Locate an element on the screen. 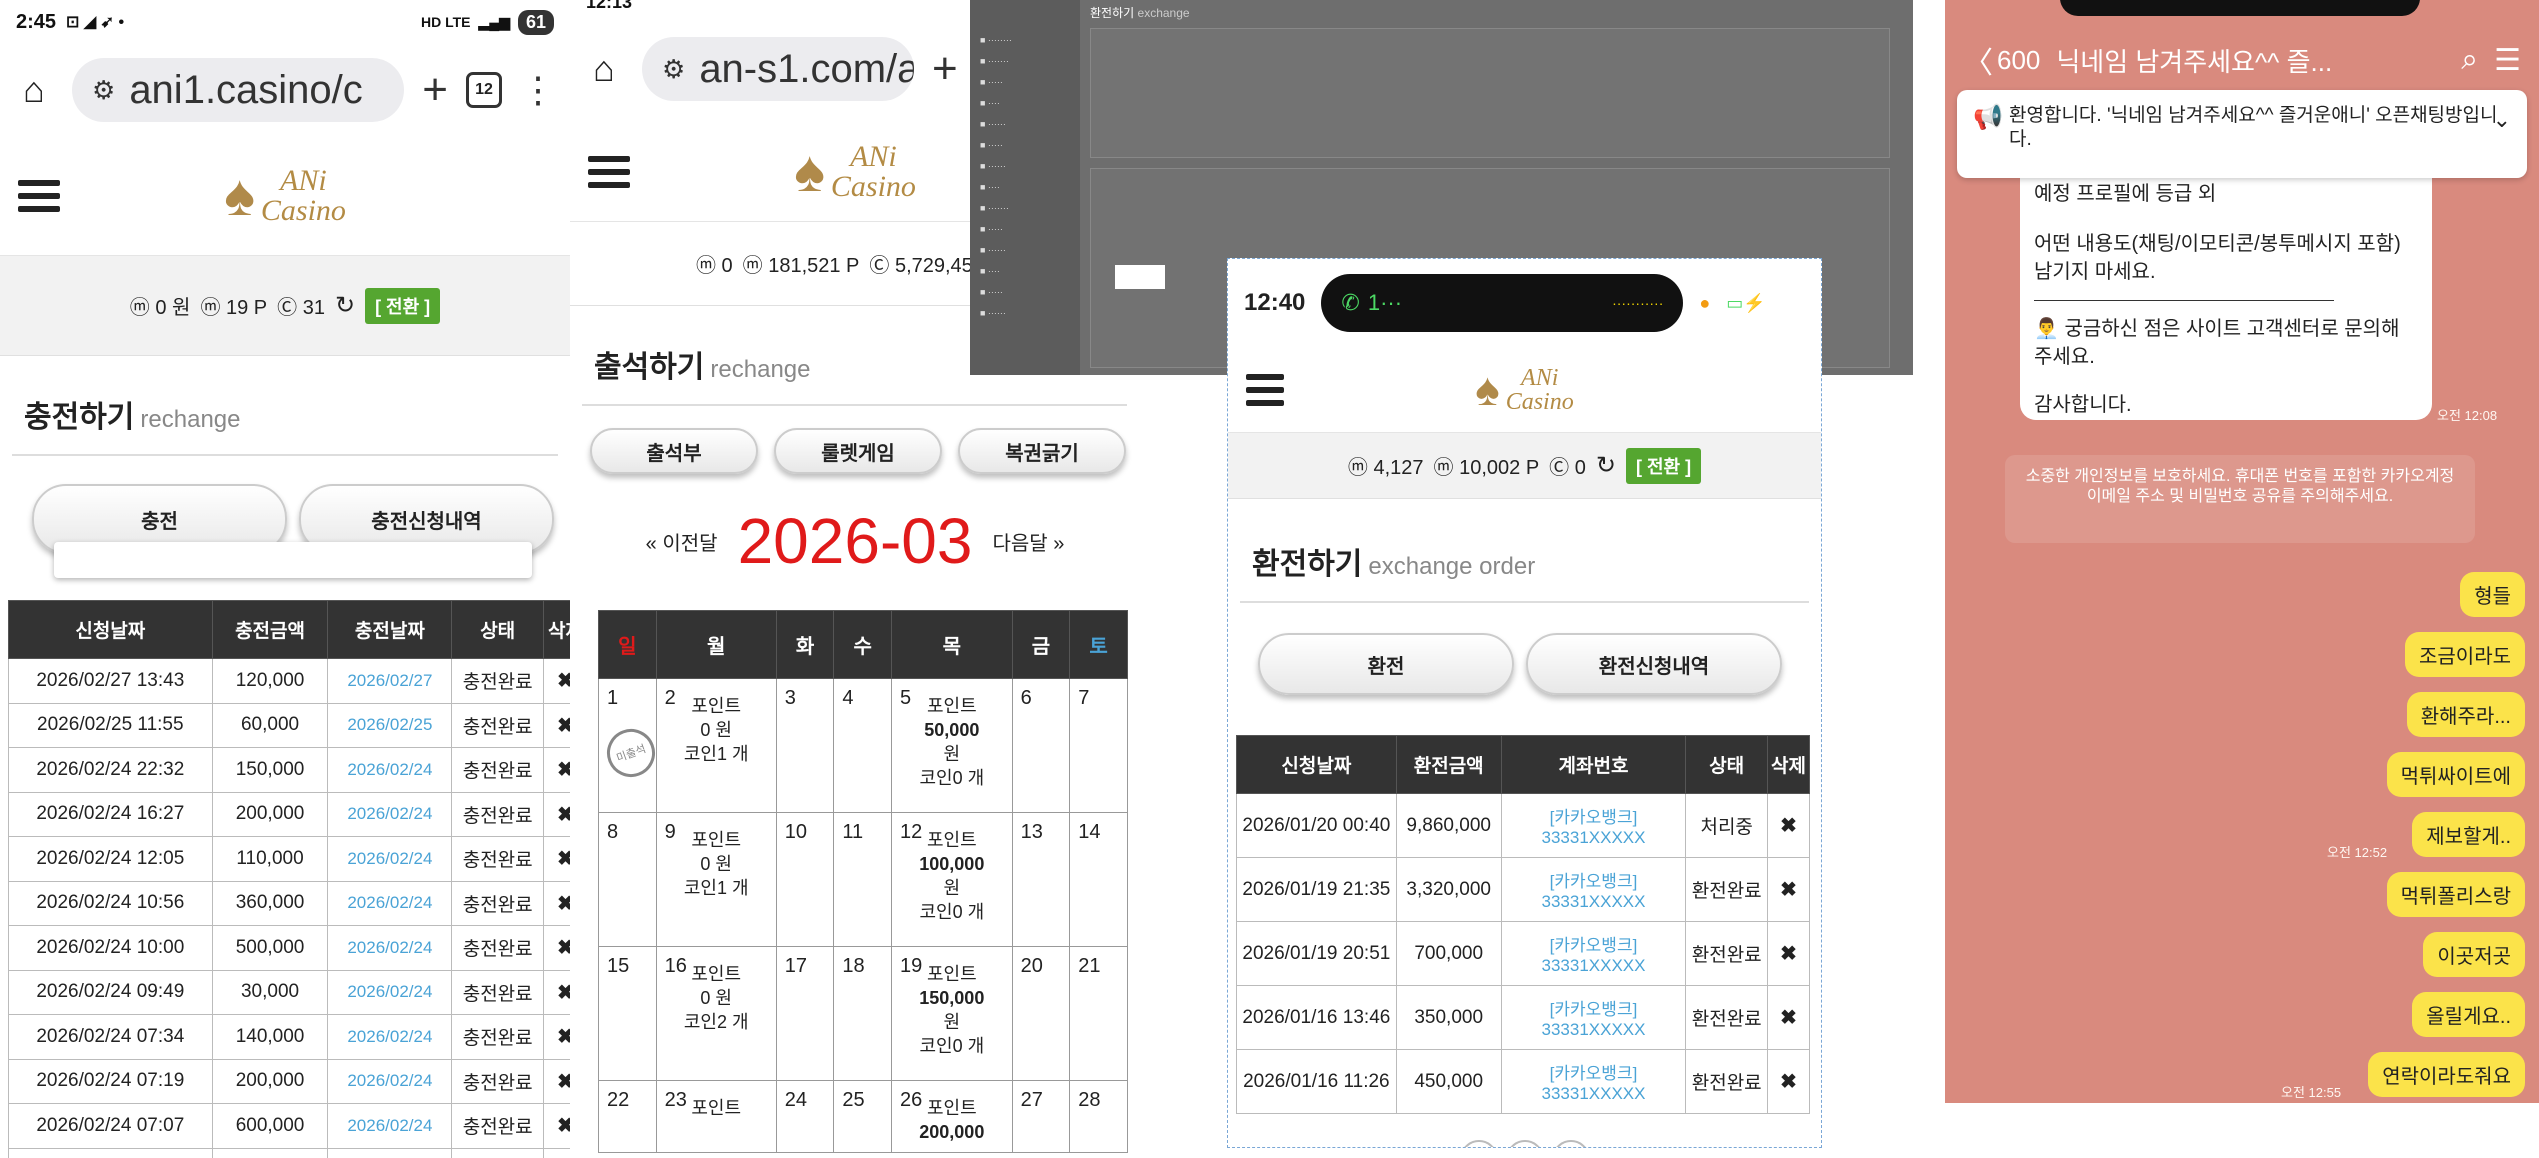 This screenshot has width=2539, height=1158. calendar-day: 16 포인트 0 원 코인2 개 is located at coordinates (716, 1013).